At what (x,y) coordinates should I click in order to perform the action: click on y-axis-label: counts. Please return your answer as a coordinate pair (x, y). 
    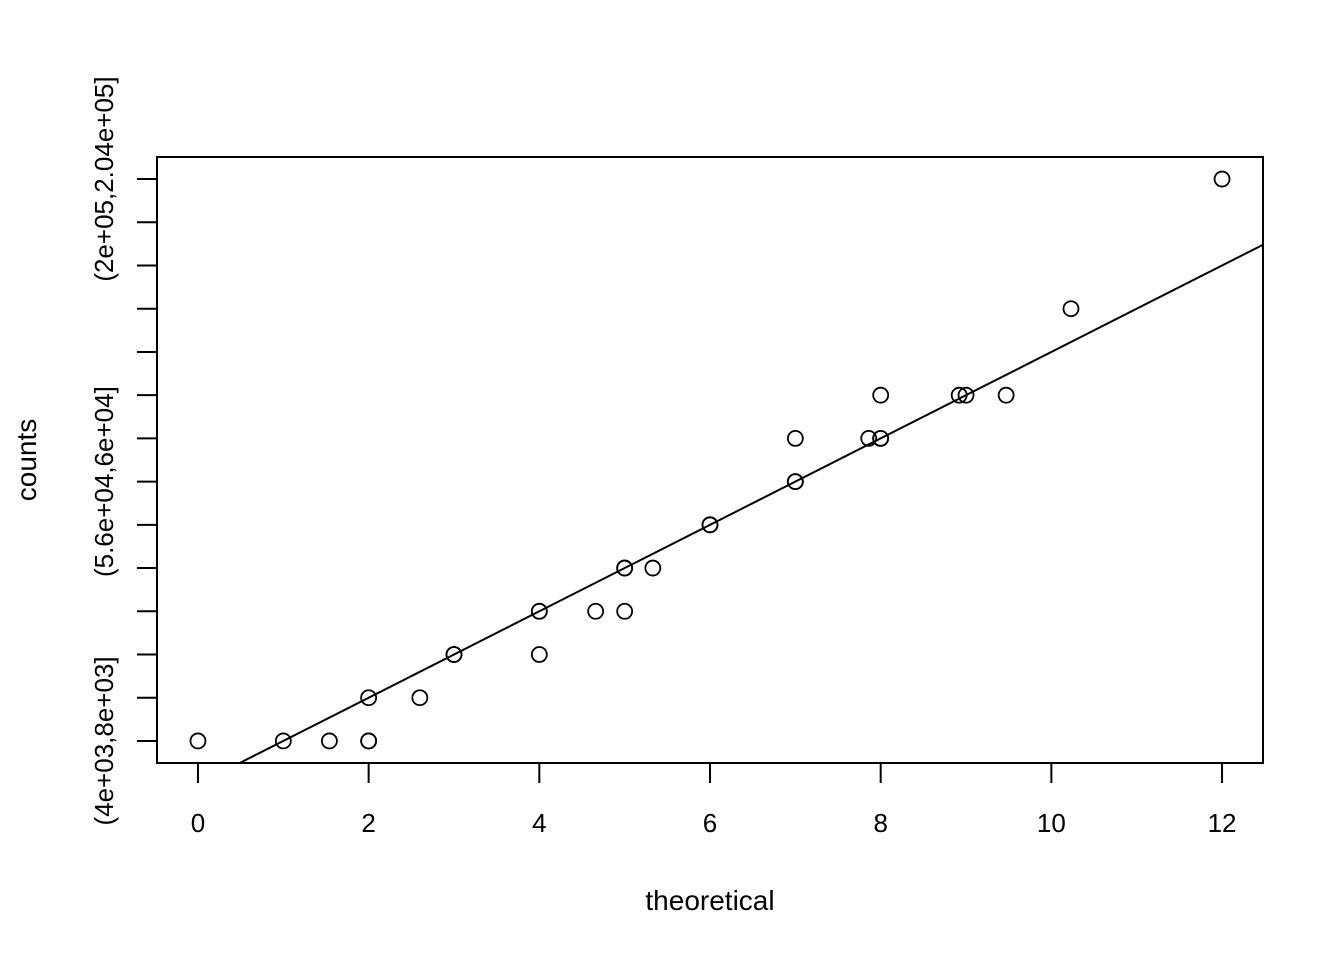
    Looking at the image, I should click on (26, 460).